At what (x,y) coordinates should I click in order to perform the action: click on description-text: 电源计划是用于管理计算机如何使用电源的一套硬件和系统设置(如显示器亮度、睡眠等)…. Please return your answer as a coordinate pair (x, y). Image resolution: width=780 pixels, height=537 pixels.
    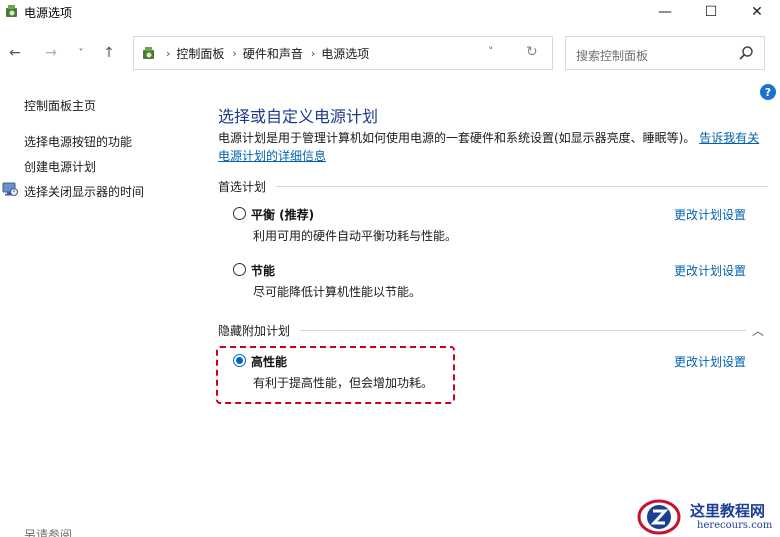
    Looking at the image, I should click on (457, 138).